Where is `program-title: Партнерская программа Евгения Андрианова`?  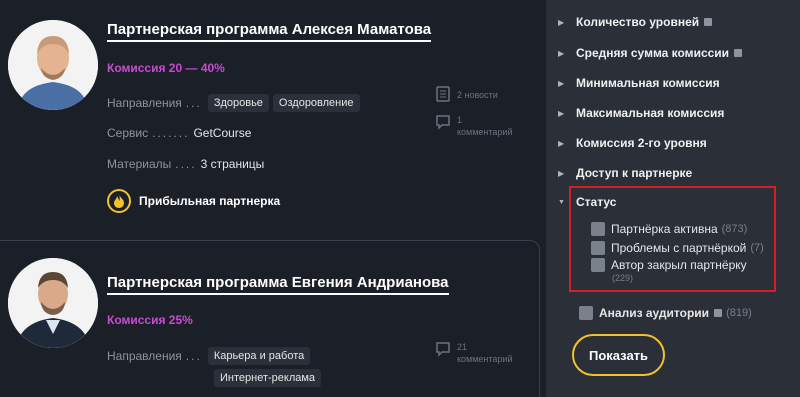
program-title: Партнерская программа Евгения Андрианова is located at coordinates (278, 284).